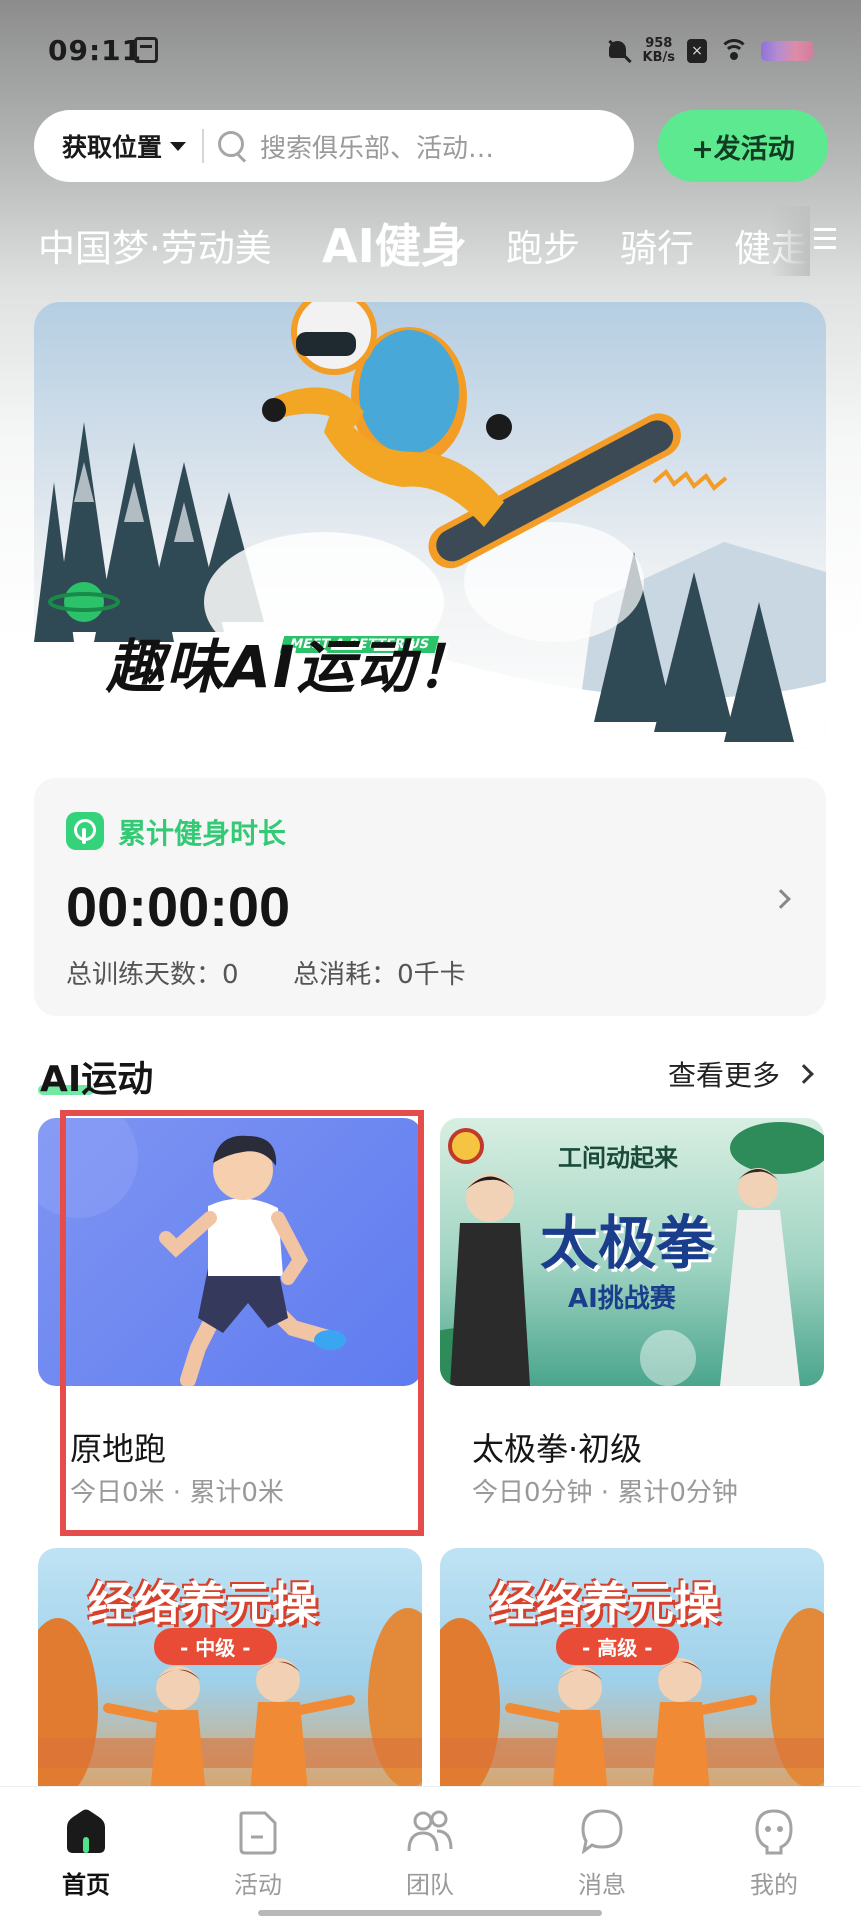 This screenshot has width=861, height=1920. What do you see at coordinates (155, 245) in the screenshot?
I see `tab-labor: 中国梦·劳动美` at bounding box center [155, 245].